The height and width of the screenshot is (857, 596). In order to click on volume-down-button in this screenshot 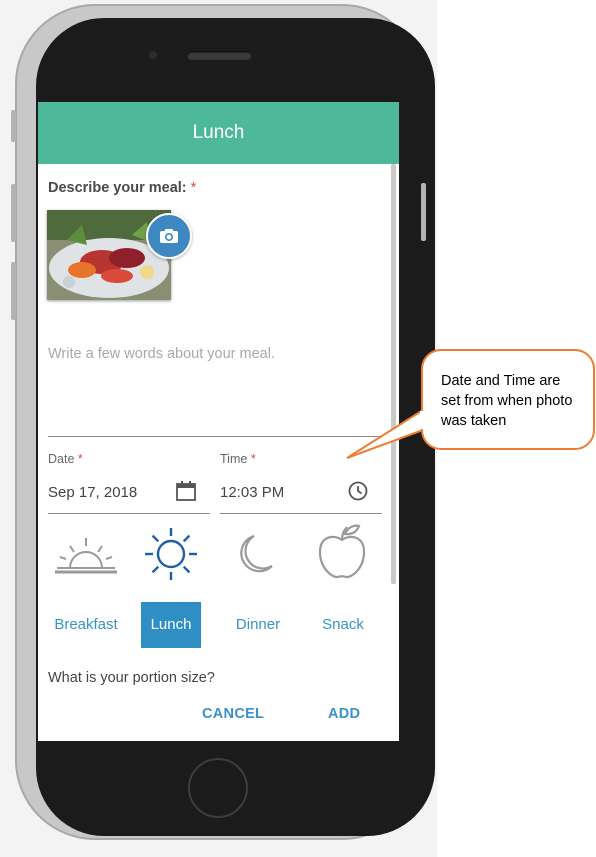, I will do `click(13, 291)`.